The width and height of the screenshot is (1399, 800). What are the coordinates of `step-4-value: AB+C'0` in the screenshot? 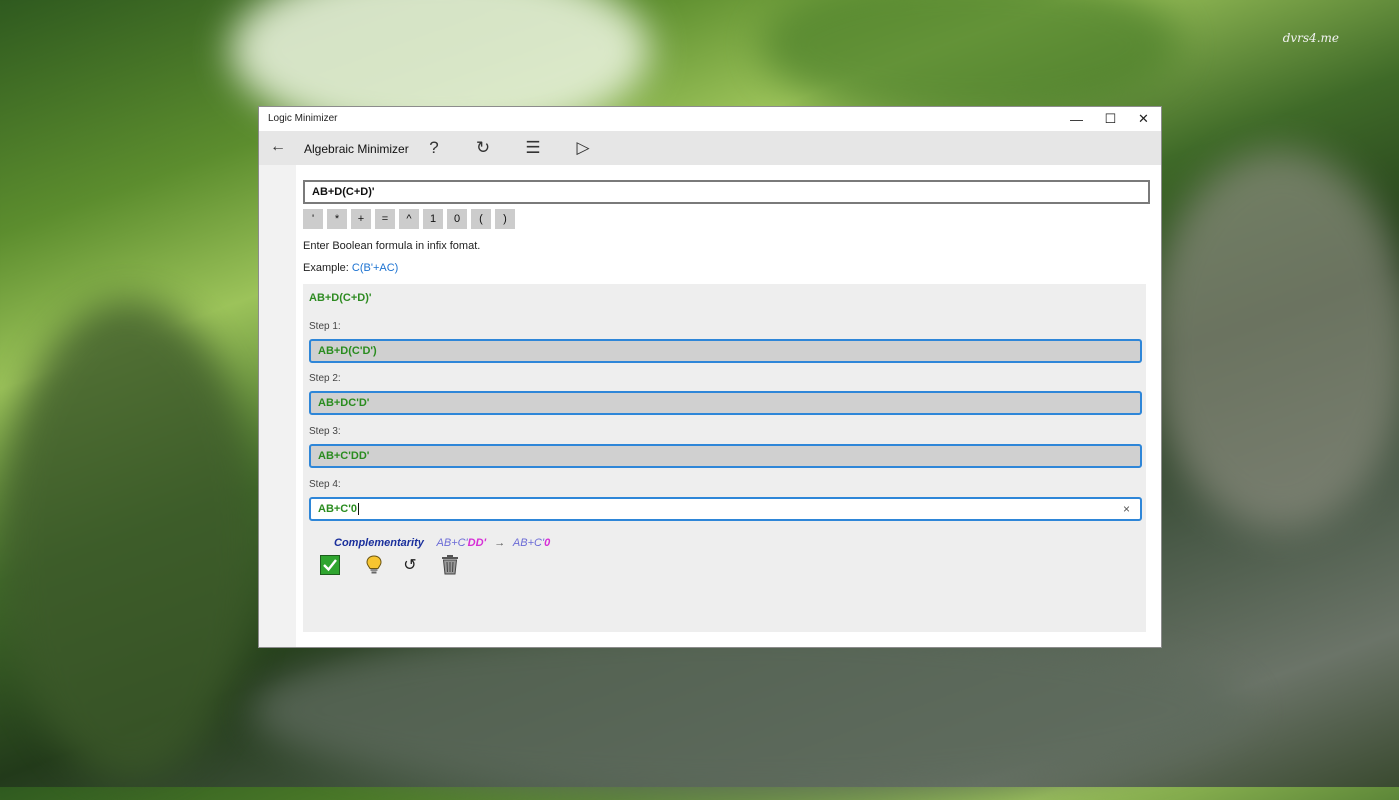 It's located at (337, 509).